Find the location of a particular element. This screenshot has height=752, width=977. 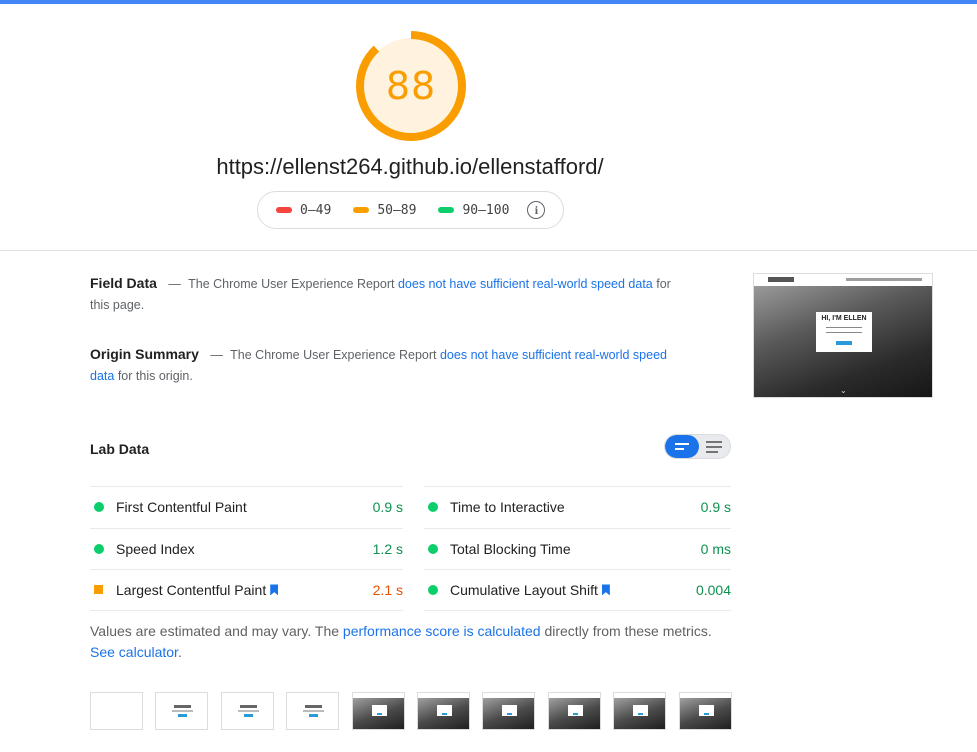

legend-fail-label: 0–49 is located at coordinates (316, 210).